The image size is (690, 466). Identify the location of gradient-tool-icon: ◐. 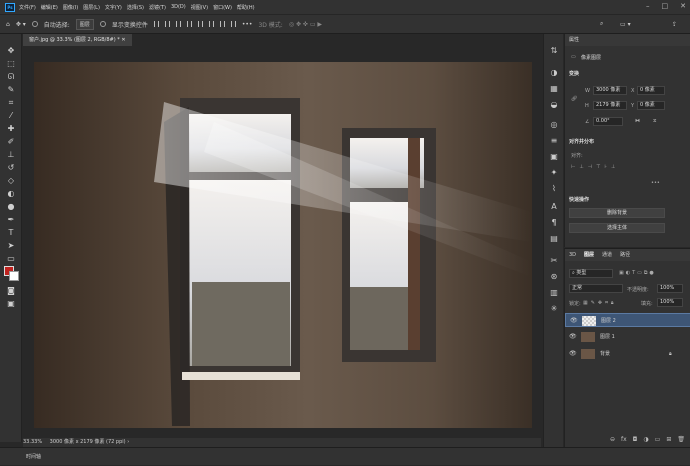
(11, 194).